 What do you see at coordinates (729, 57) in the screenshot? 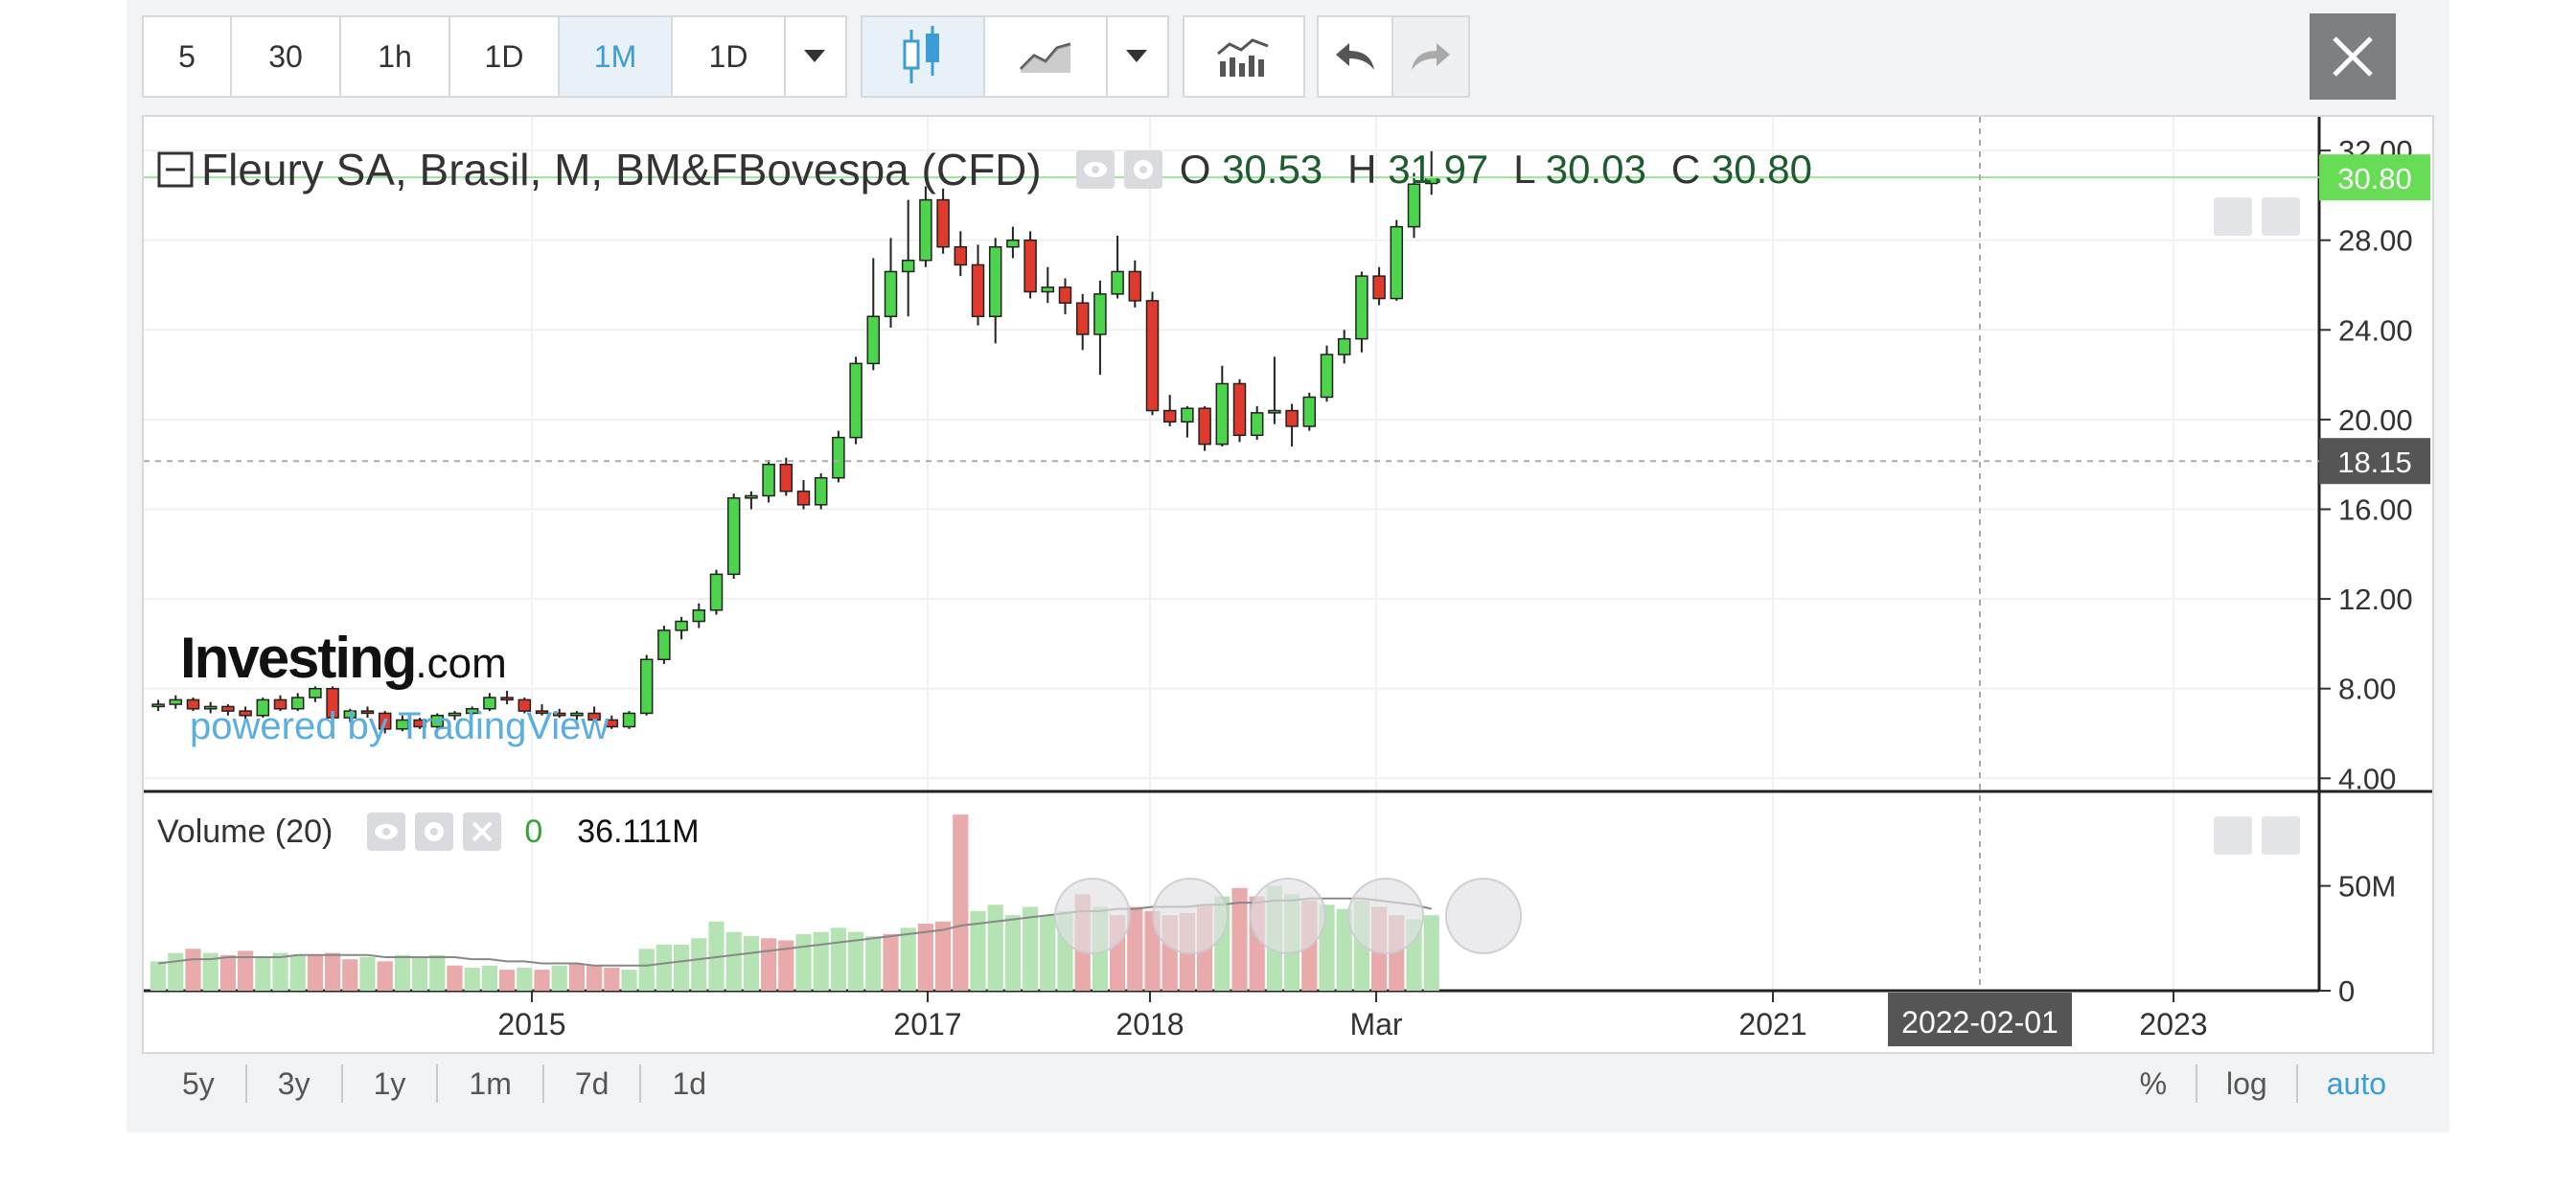
I see `interval-dropdown-value: 1D` at bounding box center [729, 57].